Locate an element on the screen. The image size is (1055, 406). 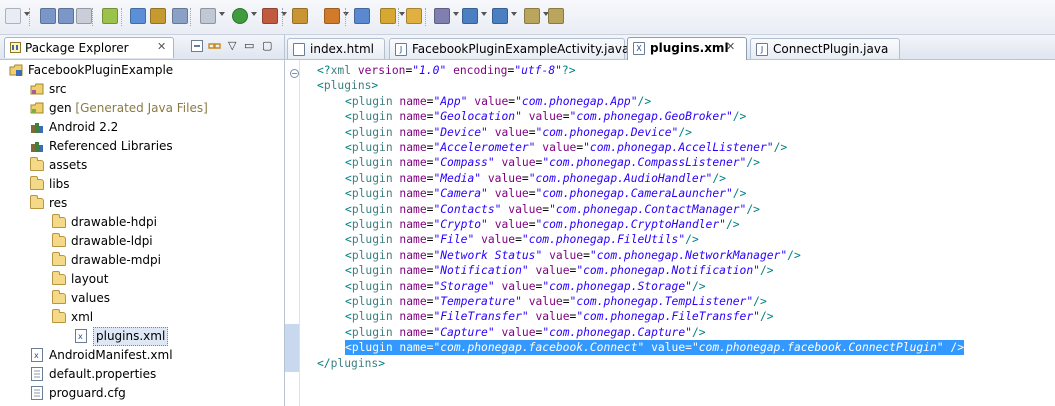
tree-item: layout is located at coordinates (166, 279).